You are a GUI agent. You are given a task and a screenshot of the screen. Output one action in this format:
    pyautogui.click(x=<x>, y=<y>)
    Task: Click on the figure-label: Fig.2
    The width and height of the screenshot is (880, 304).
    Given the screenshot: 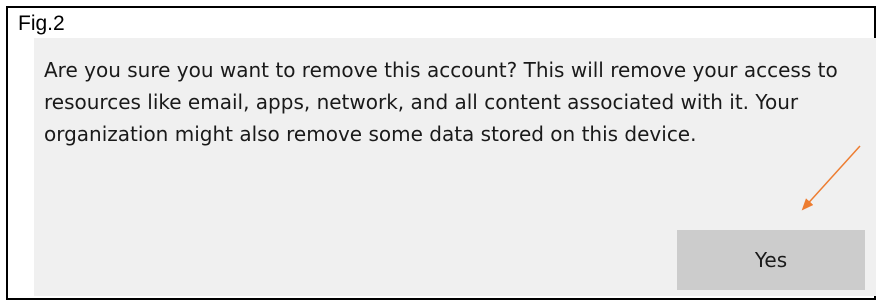 What is the action you would take?
    pyautogui.click(x=41, y=23)
    